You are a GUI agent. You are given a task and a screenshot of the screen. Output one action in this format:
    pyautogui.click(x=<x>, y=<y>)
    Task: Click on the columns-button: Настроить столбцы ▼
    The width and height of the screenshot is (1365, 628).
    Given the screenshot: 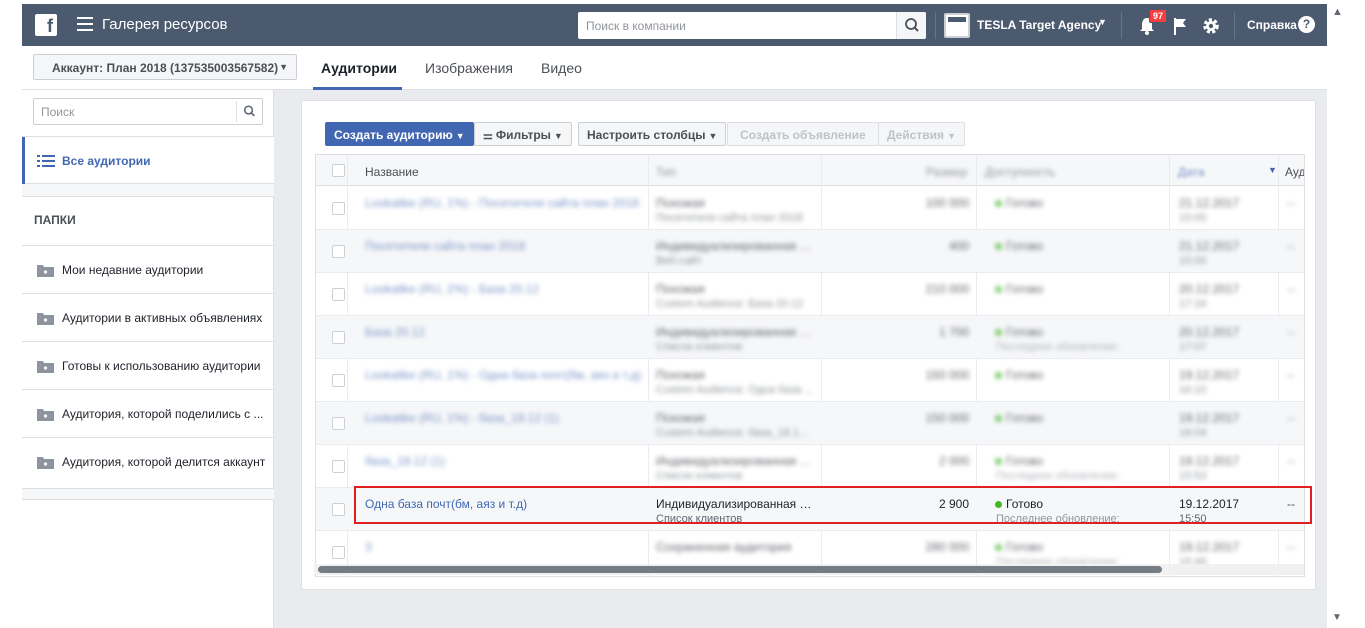 What is the action you would take?
    pyautogui.click(x=652, y=134)
    